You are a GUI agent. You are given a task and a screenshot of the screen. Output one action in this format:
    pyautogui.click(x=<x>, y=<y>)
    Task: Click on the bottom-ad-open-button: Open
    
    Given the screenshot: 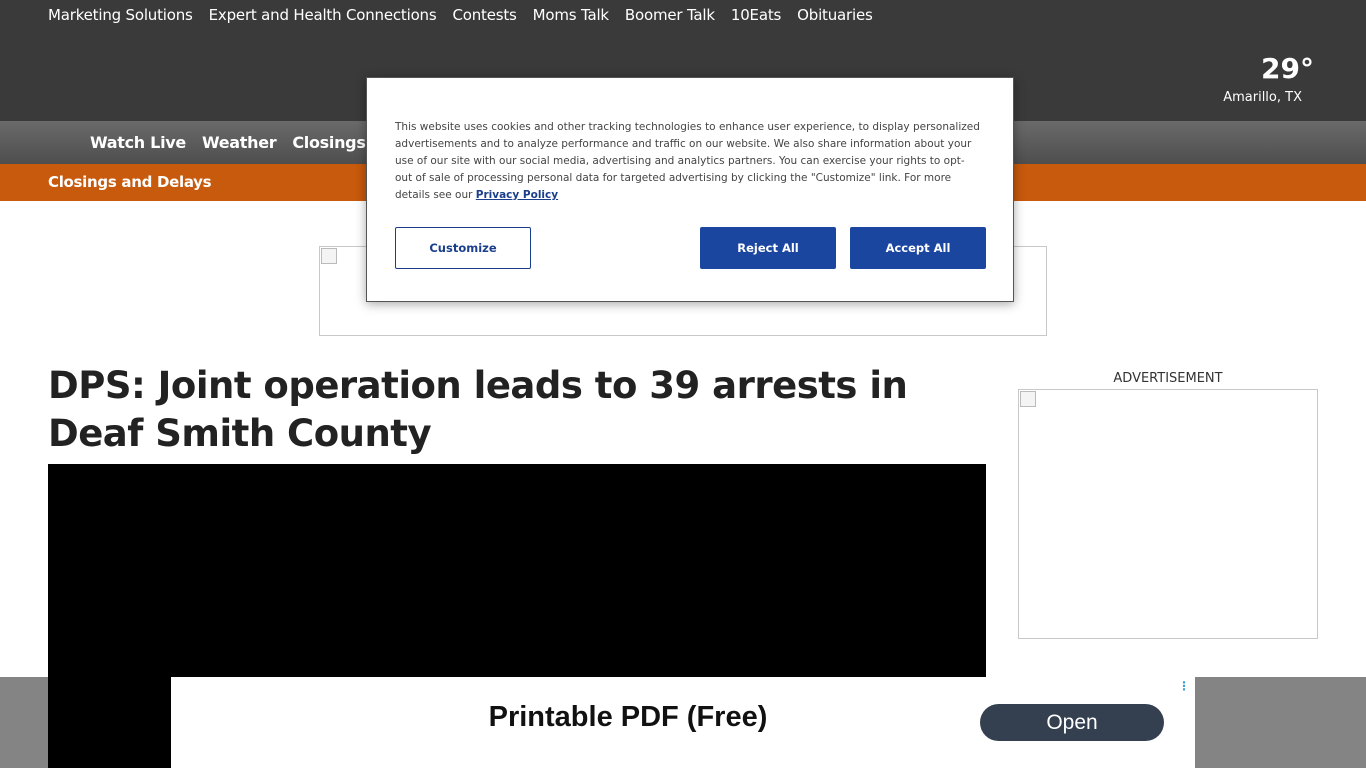 What is the action you would take?
    pyautogui.click(x=1072, y=722)
    